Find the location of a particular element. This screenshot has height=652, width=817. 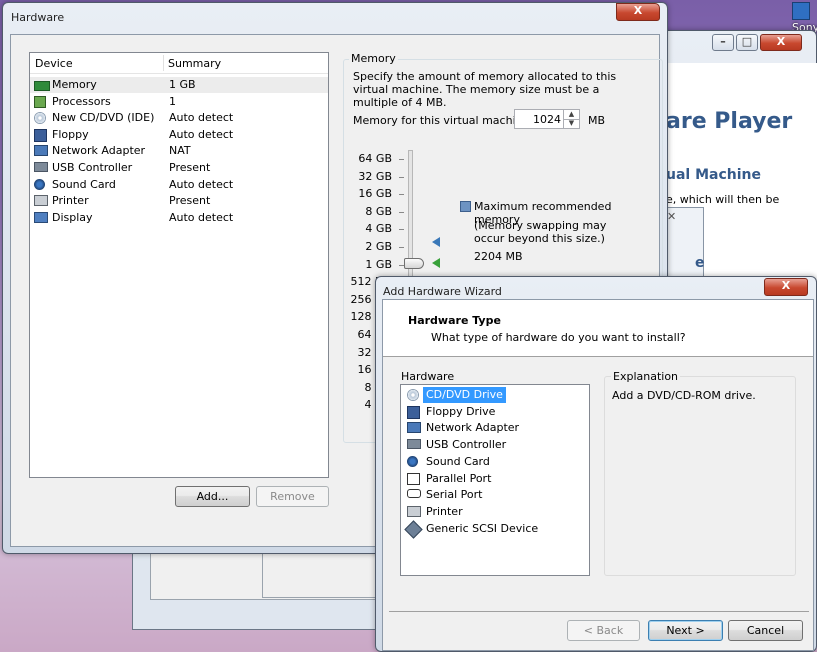

device-summary: Present is located at coordinates (190, 201).